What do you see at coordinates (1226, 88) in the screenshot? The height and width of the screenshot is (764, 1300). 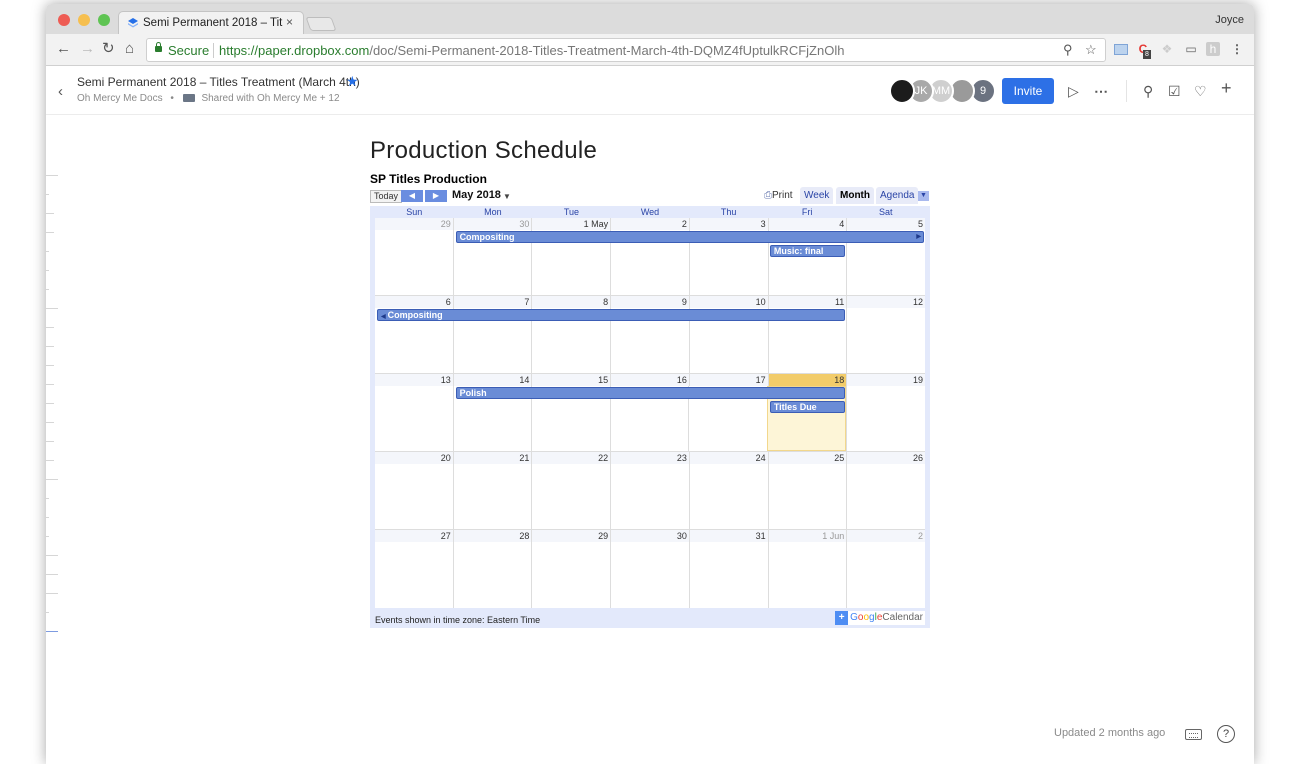 I see `add-icon: +` at bounding box center [1226, 88].